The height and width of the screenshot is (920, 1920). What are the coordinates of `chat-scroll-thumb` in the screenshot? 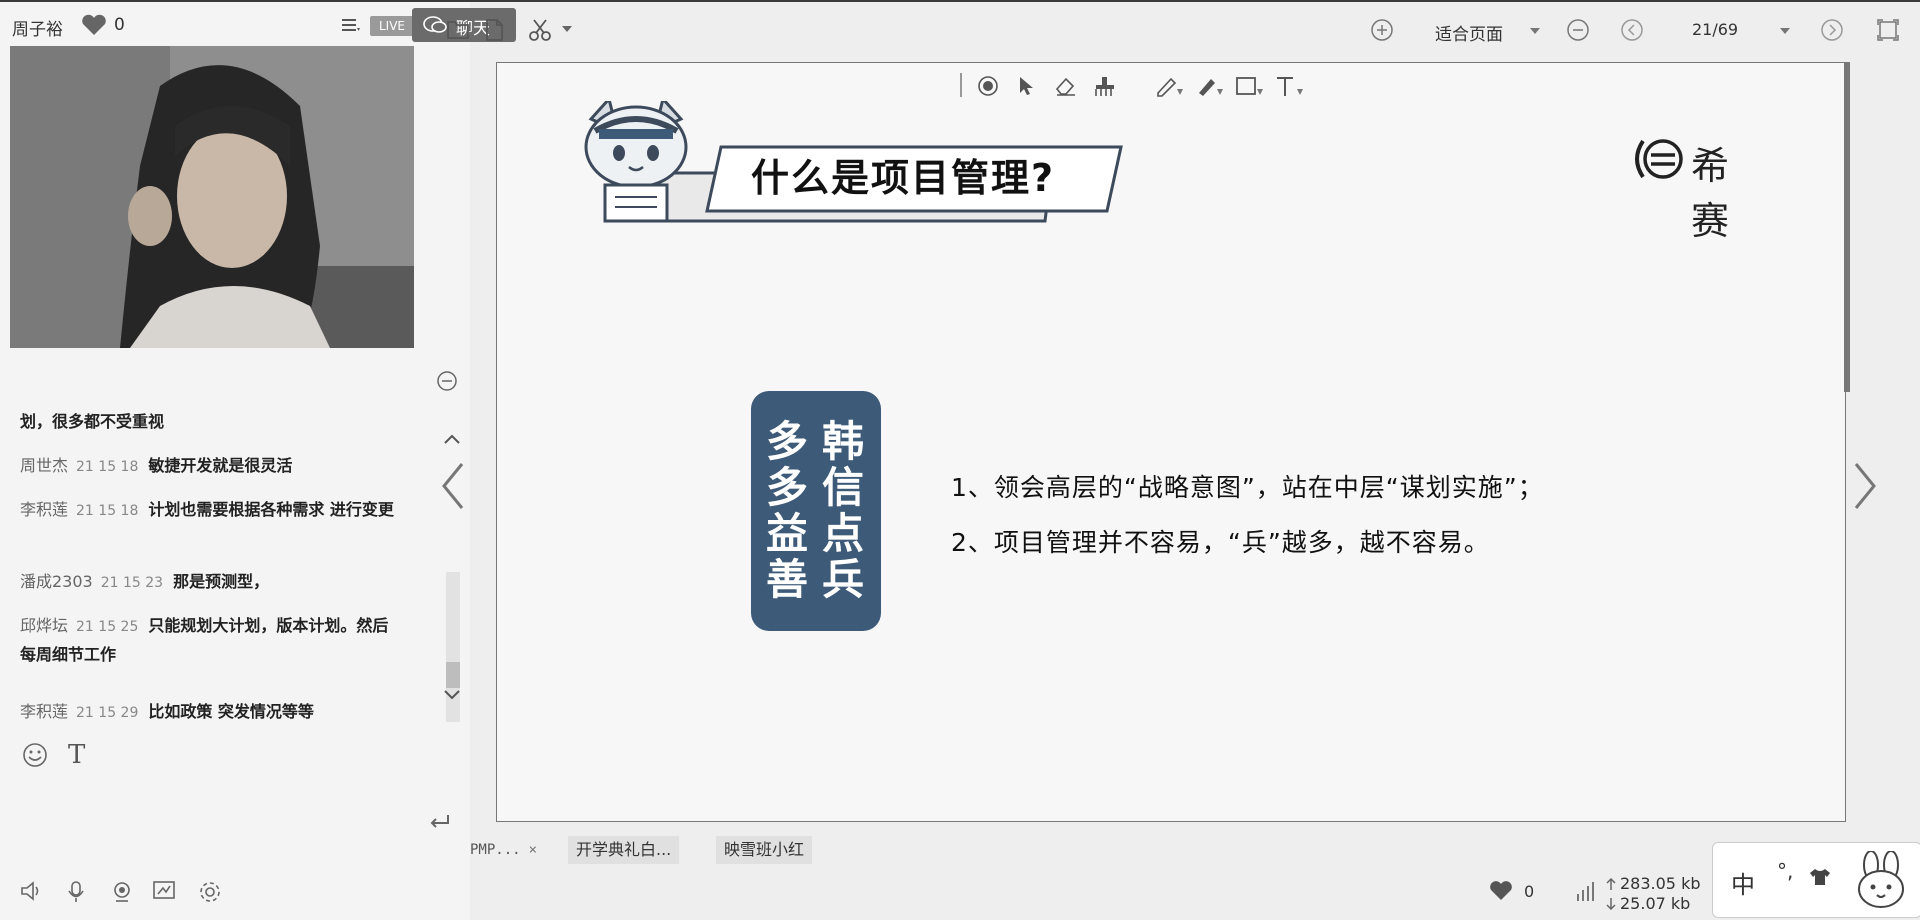 It's located at (453, 675).